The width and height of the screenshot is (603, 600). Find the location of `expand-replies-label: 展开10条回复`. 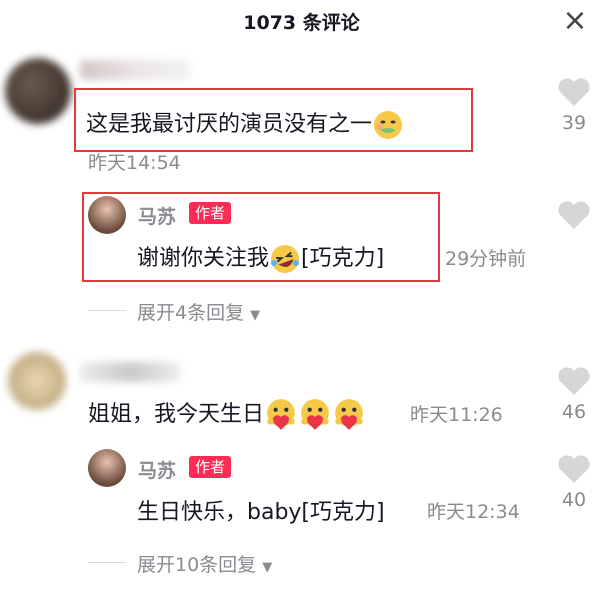

expand-replies-label: 展开10条回复 is located at coordinates (197, 565).